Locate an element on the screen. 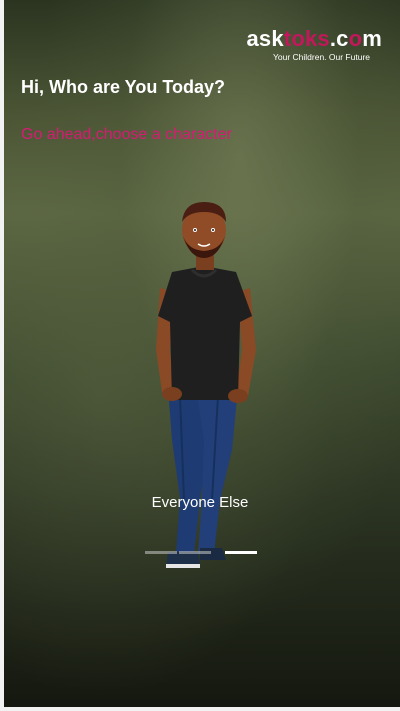 Image resolution: width=400 pixels, height=711 pixels. frame-edge-bottom is located at coordinates (200, 709).